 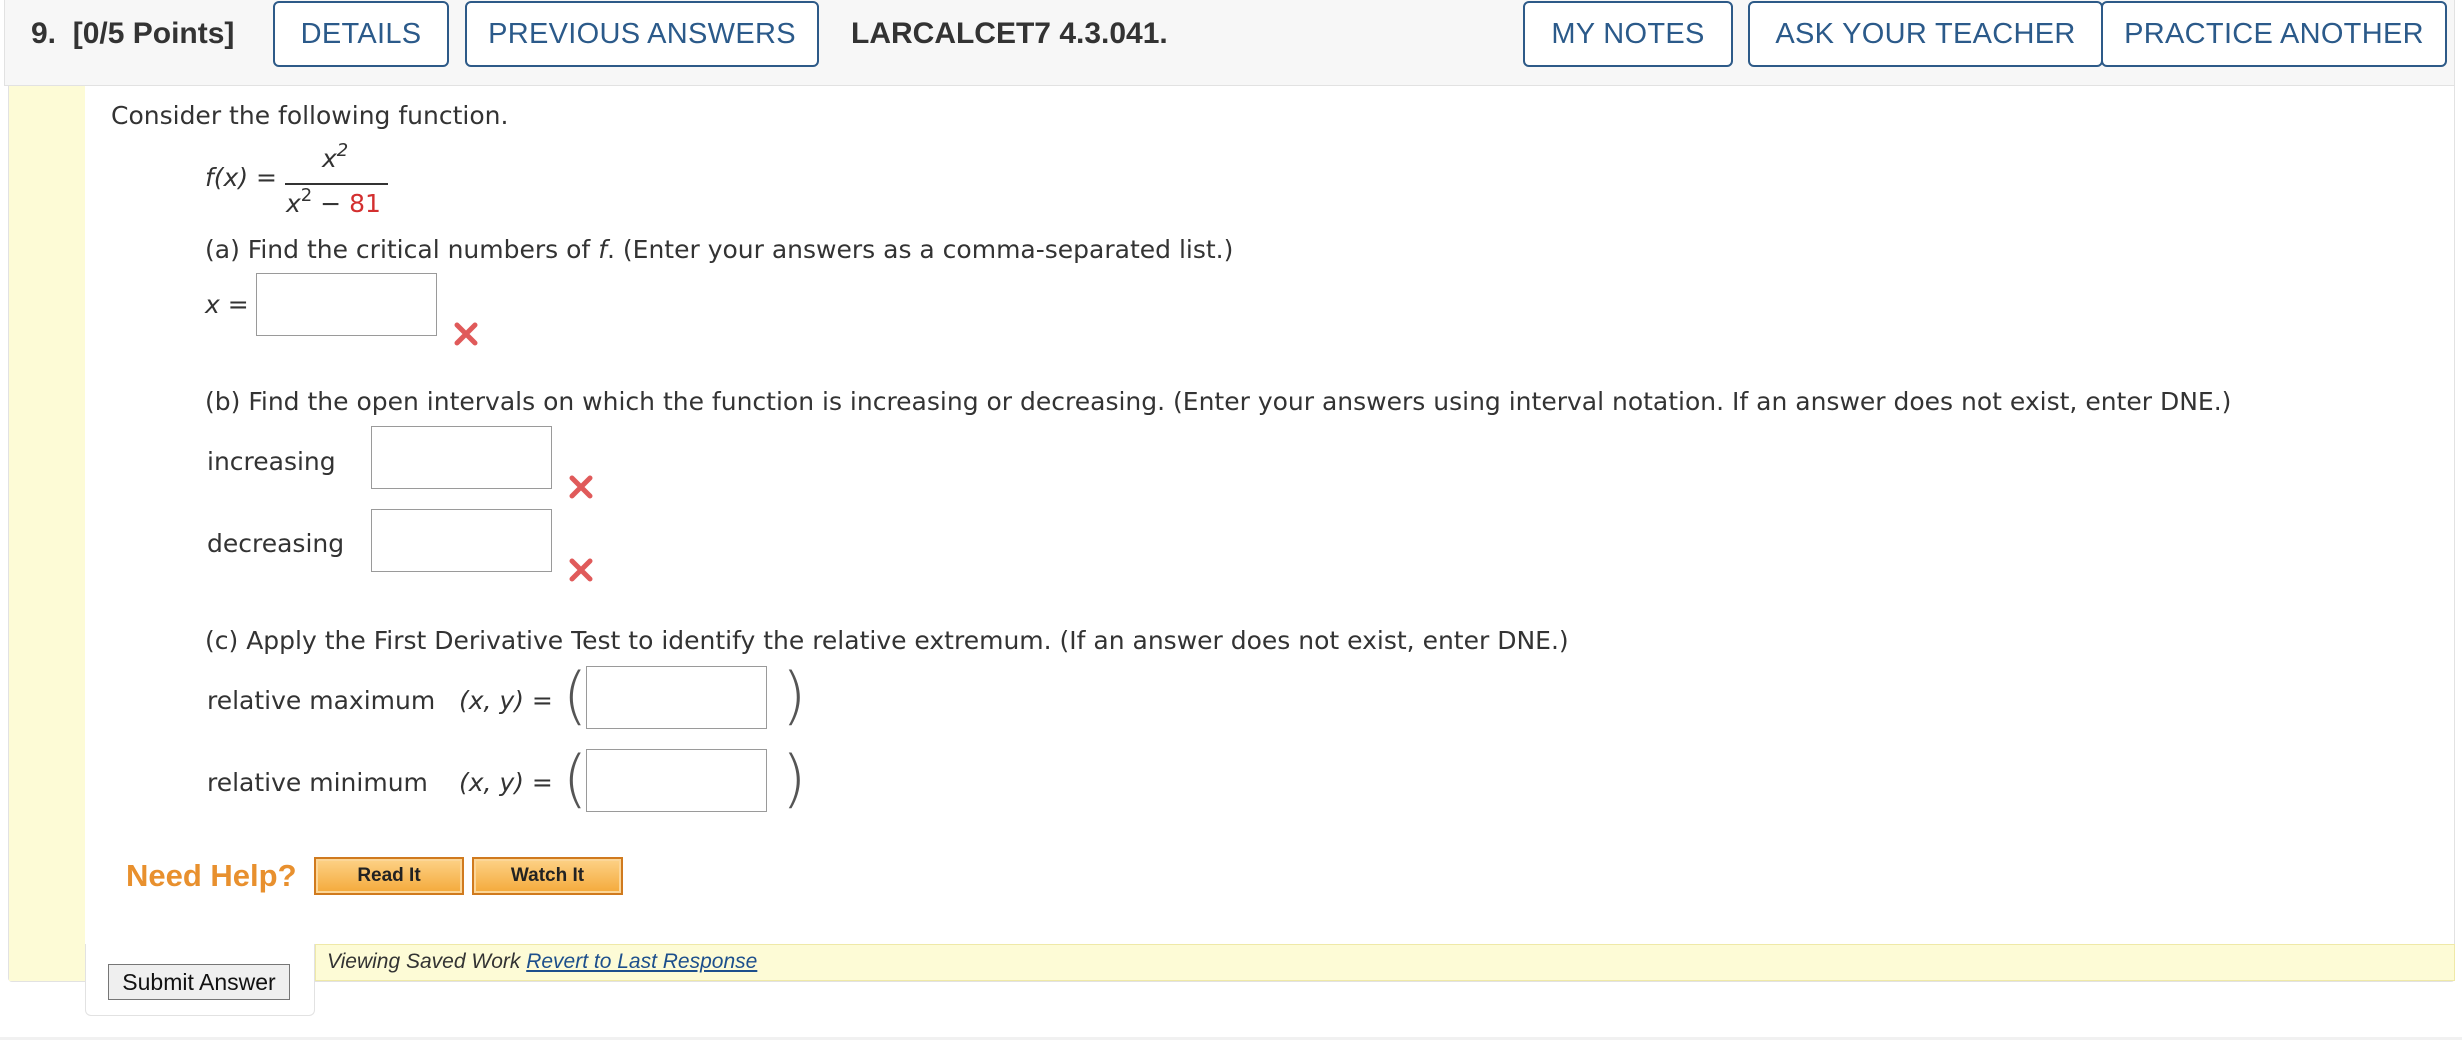 I want to click on denominator-var: x, so click(x=293, y=203).